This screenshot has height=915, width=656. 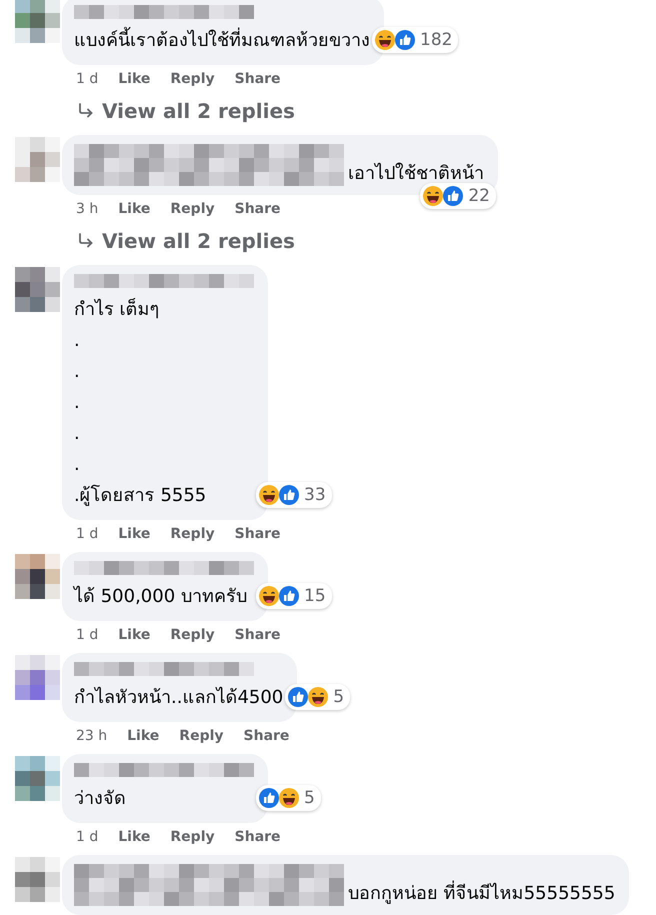 What do you see at coordinates (87, 209) in the screenshot?
I see `timestamp: 3 h` at bounding box center [87, 209].